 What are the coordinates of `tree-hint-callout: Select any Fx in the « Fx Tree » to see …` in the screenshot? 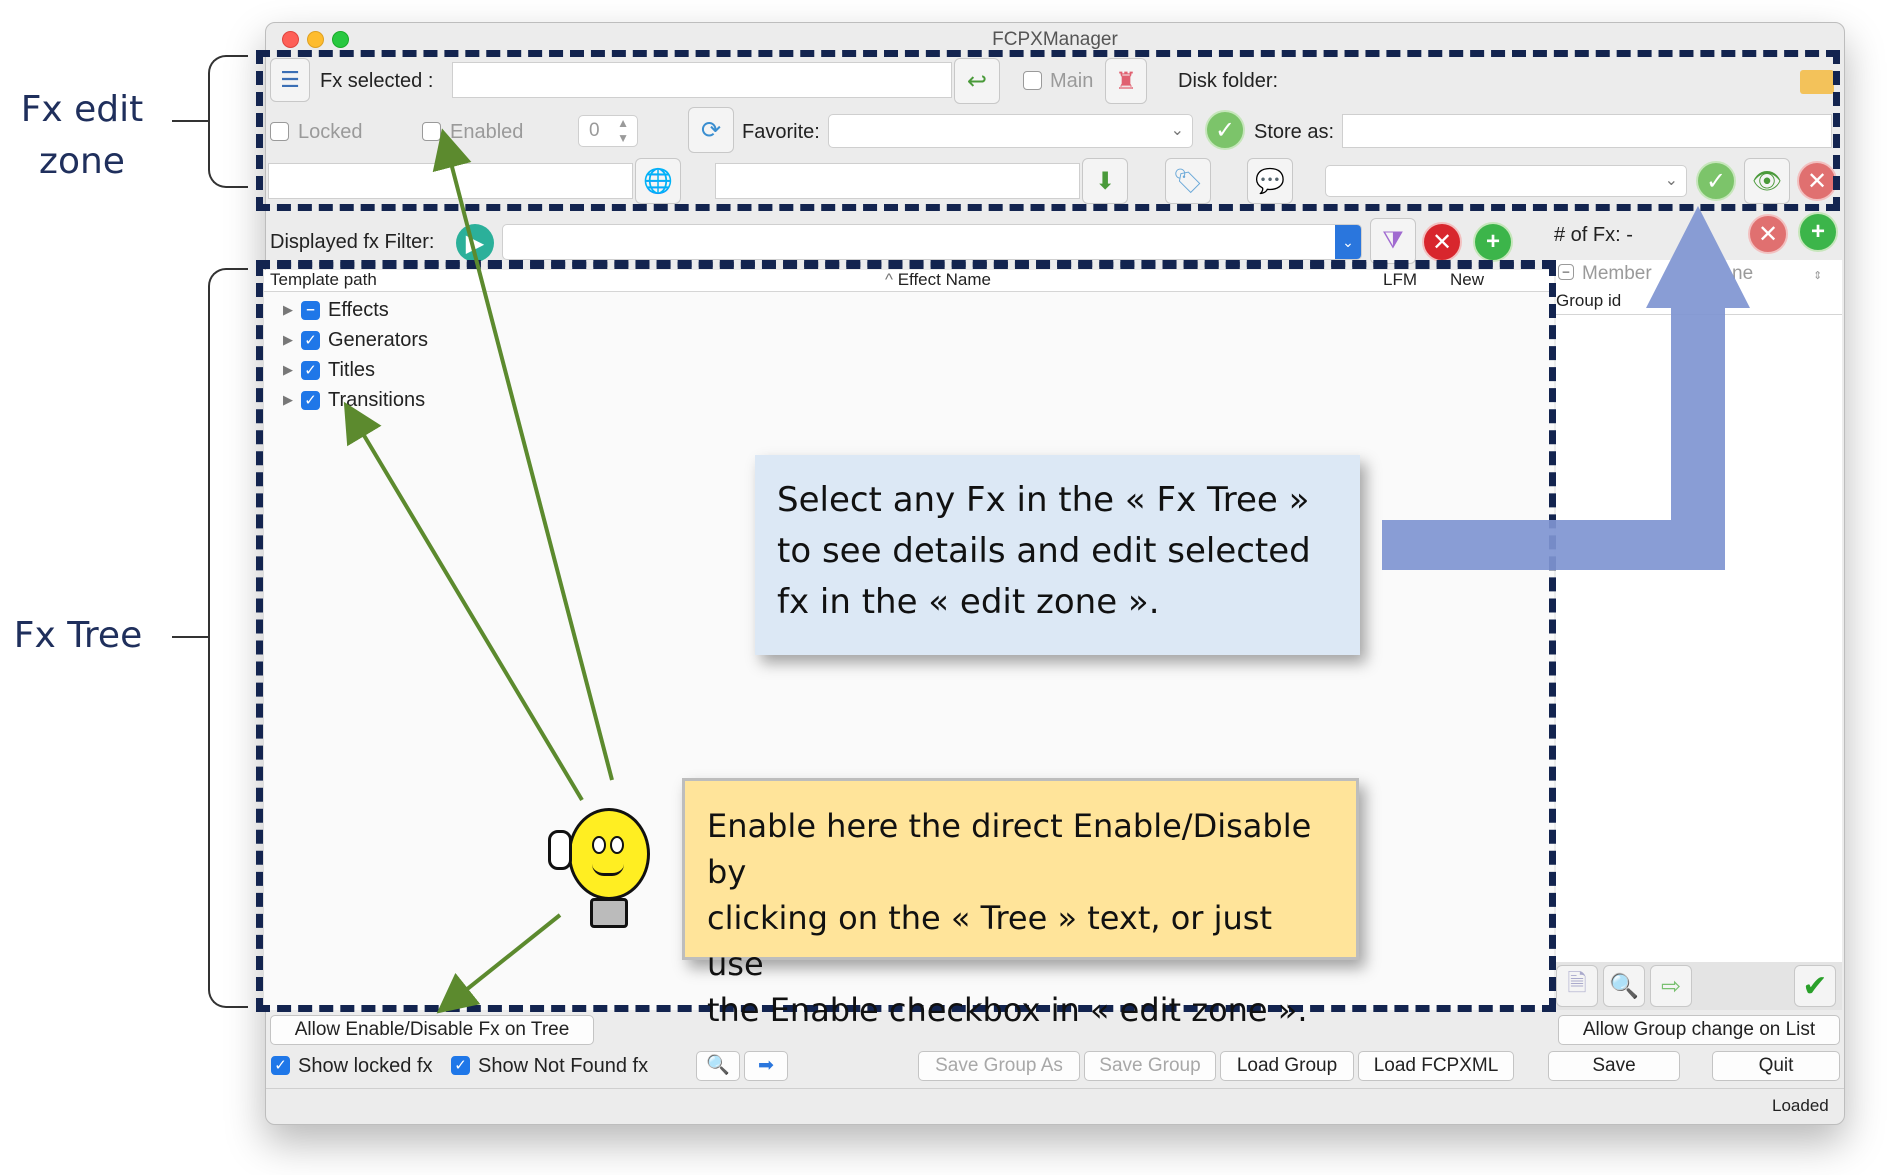 It's located at (1057, 555).